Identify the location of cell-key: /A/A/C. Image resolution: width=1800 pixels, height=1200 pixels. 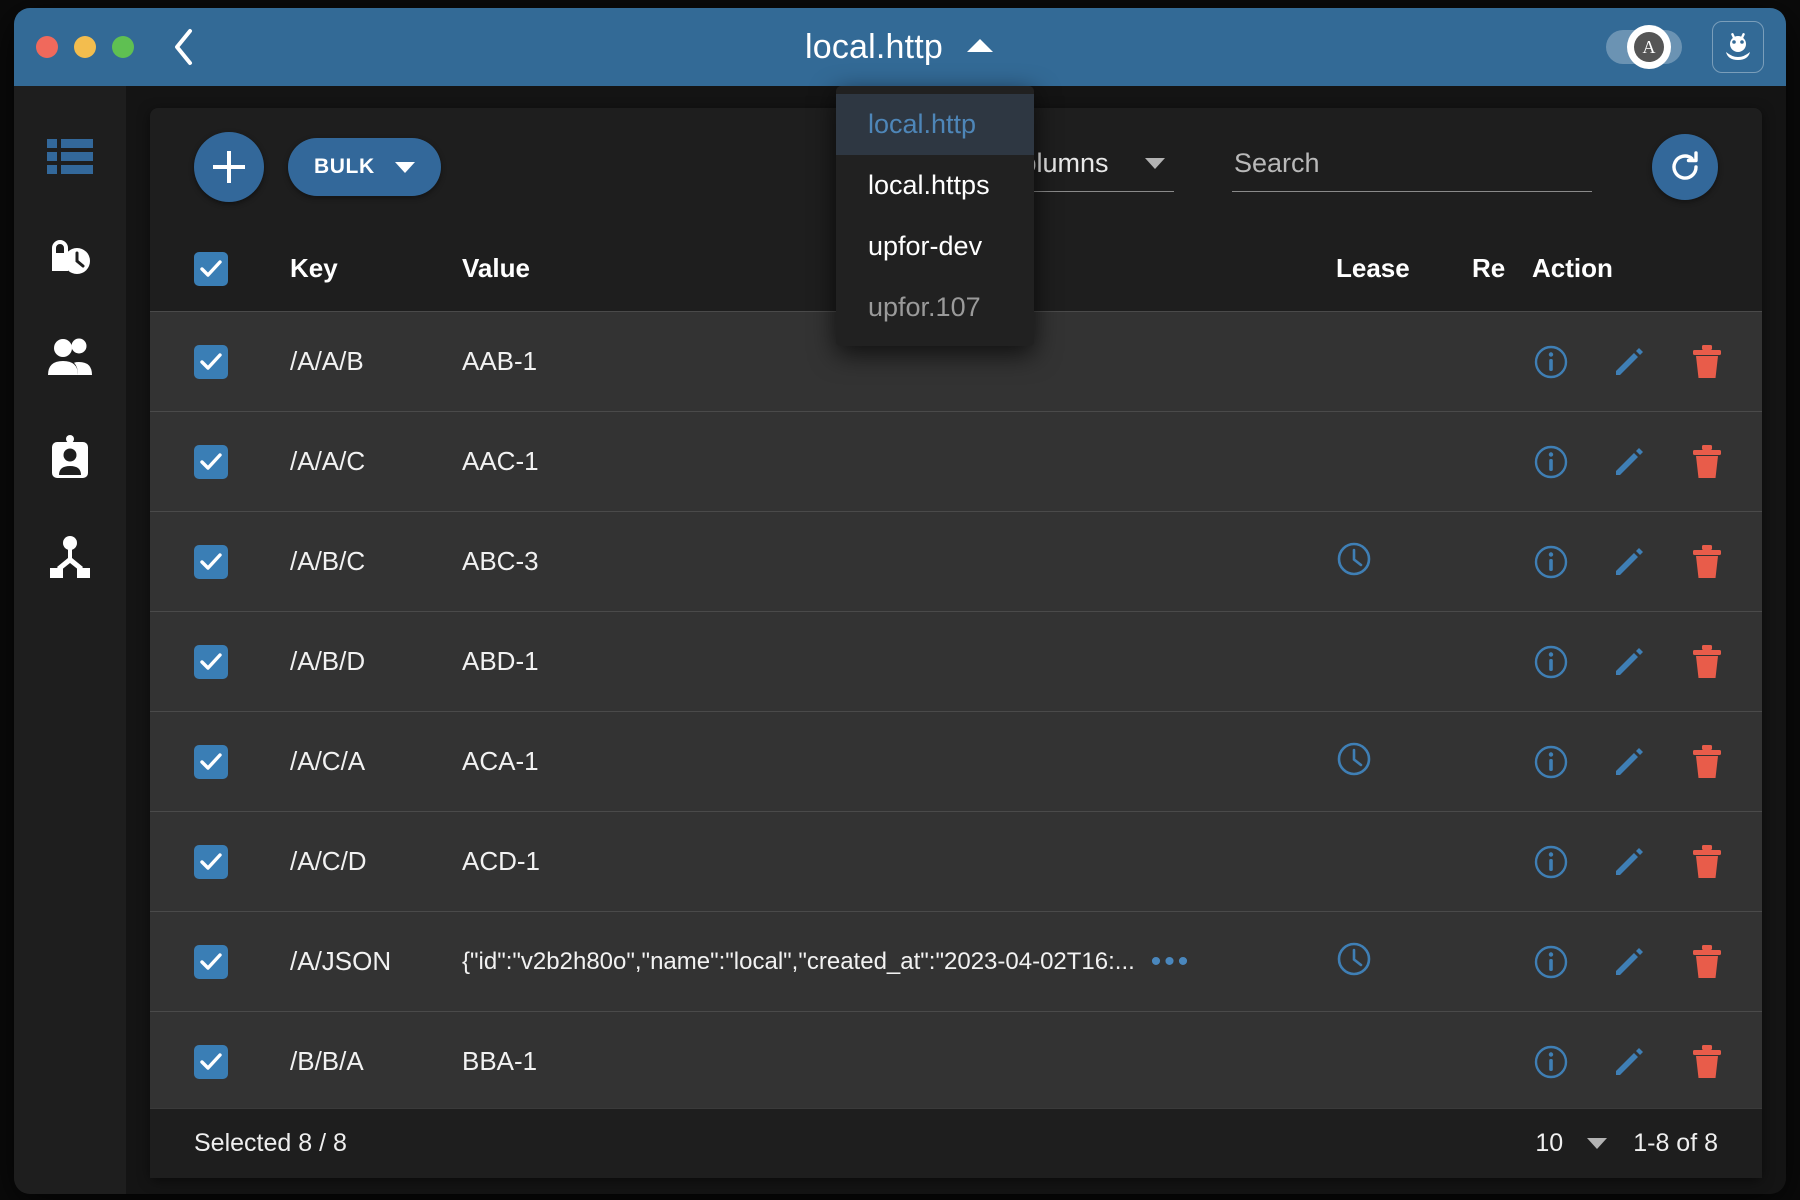
(328, 461).